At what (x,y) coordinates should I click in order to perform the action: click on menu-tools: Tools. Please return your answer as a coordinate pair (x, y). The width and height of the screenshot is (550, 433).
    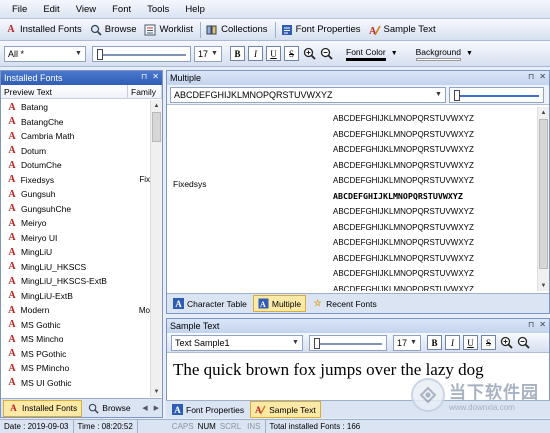
    Looking at the image, I should click on (158, 9).